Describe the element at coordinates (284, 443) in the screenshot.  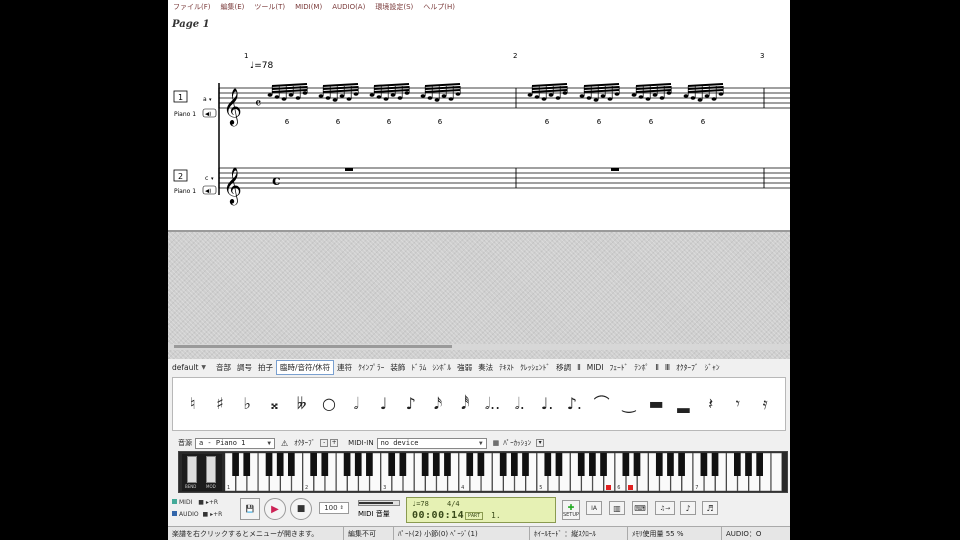
I see `metronome-icon: ⚠` at that location.